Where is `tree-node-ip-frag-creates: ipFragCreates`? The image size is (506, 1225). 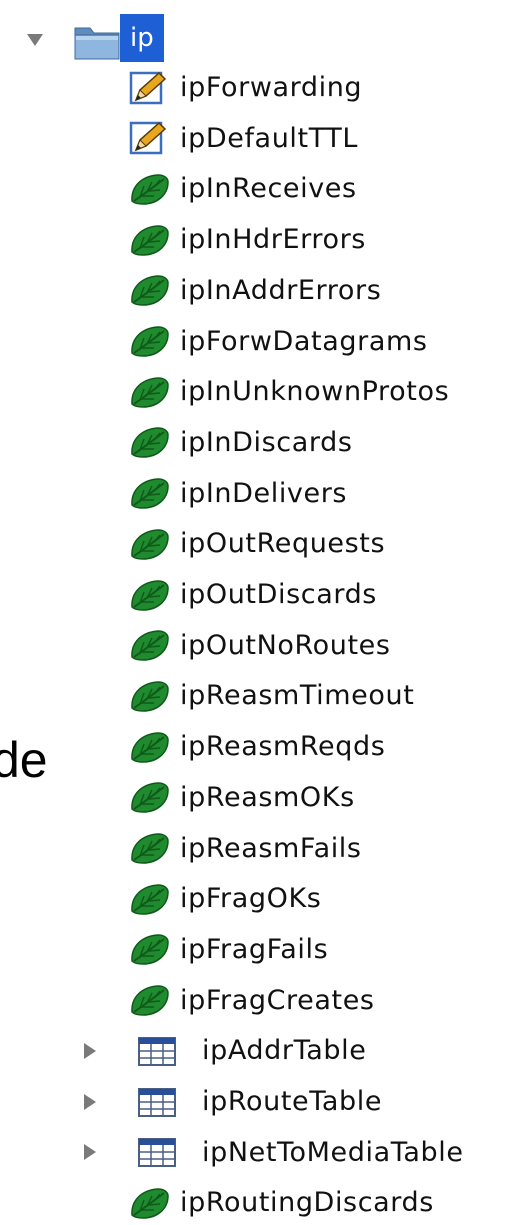
tree-node-ip-frag-creates: ipFragCreates is located at coordinates (251, 1000).